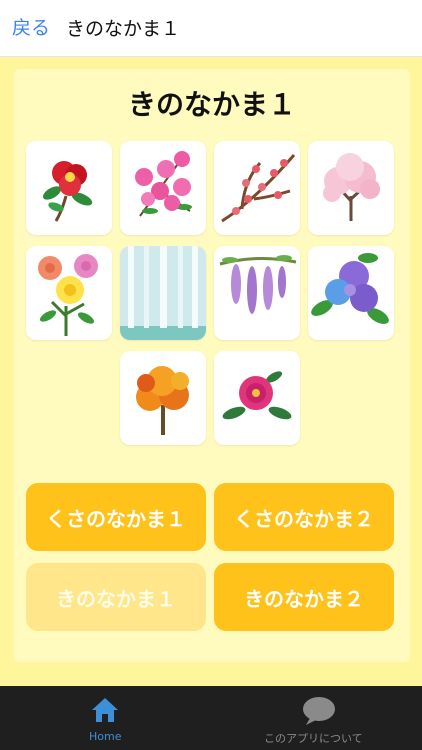 The height and width of the screenshot is (750, 422). I want to click on roses-image, so click(68, 295).